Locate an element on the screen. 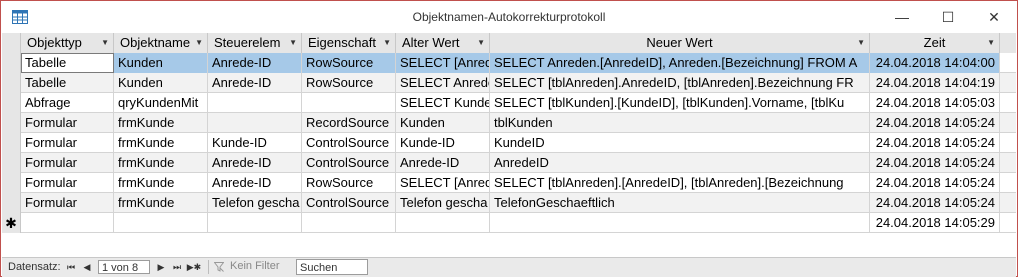 This screenshot has width=1018, height=277. column-header-alter-wert: Alter Wert ▼ is located at coordinates (443, 43).